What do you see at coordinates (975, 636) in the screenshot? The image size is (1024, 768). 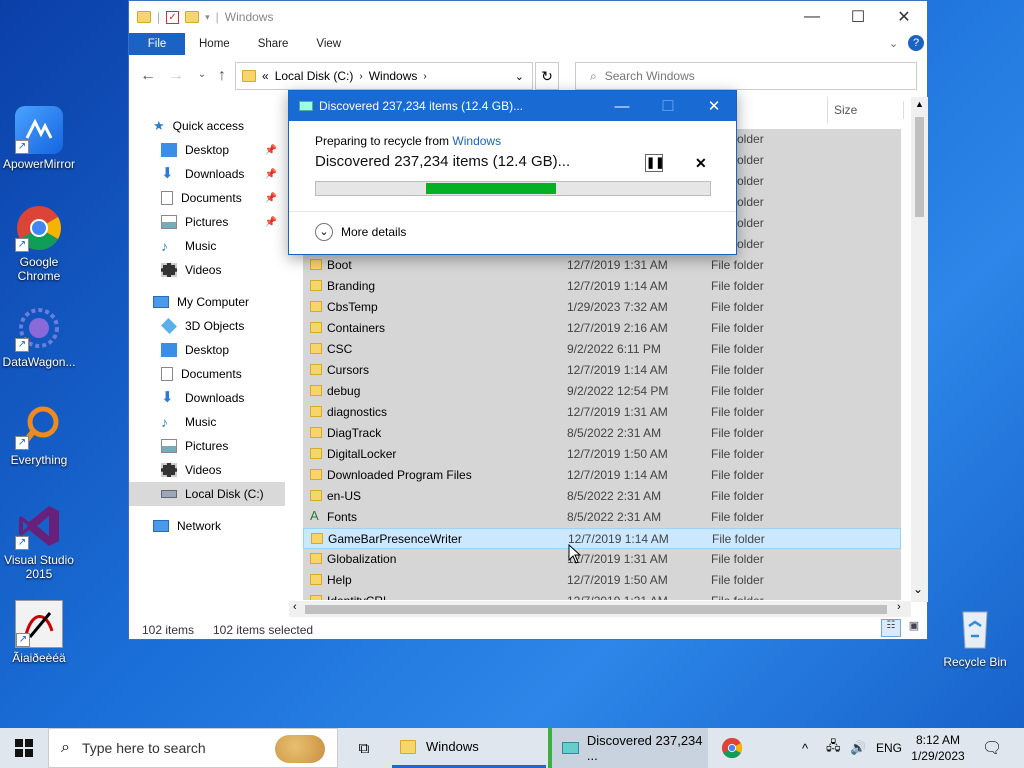 I see `desktop-icon-recycle-bin: Recycle Bin` at bounding box center [975, 636].